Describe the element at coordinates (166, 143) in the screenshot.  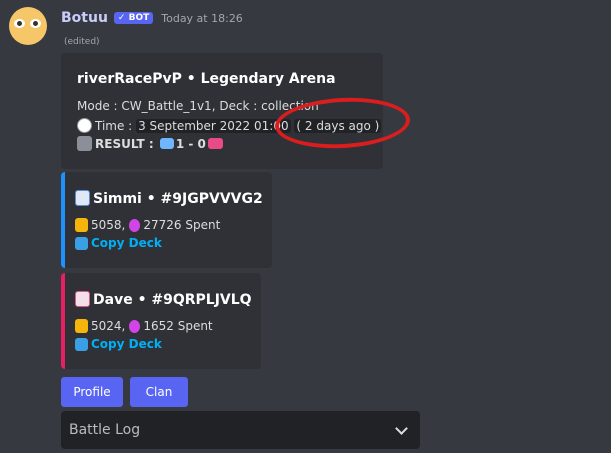
I see `team-icon` at that location.